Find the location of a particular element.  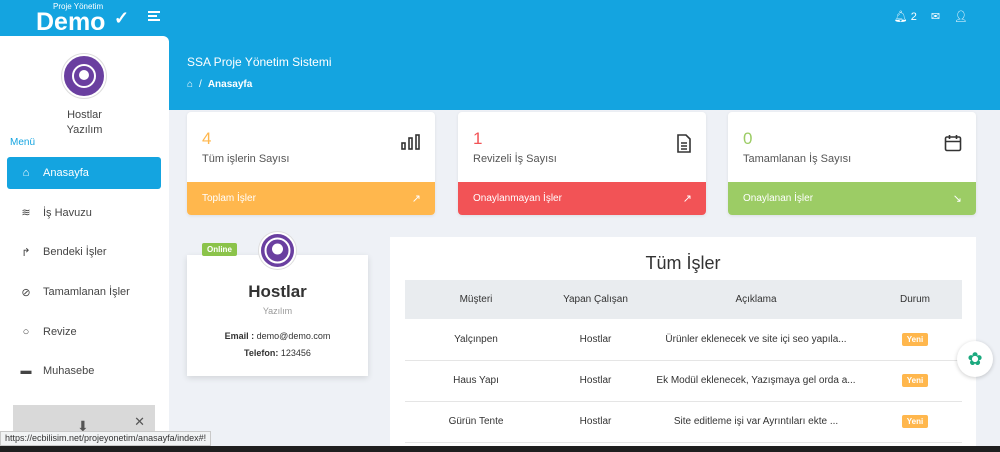

sidebar-avatar is located at coordinates (84, 76).